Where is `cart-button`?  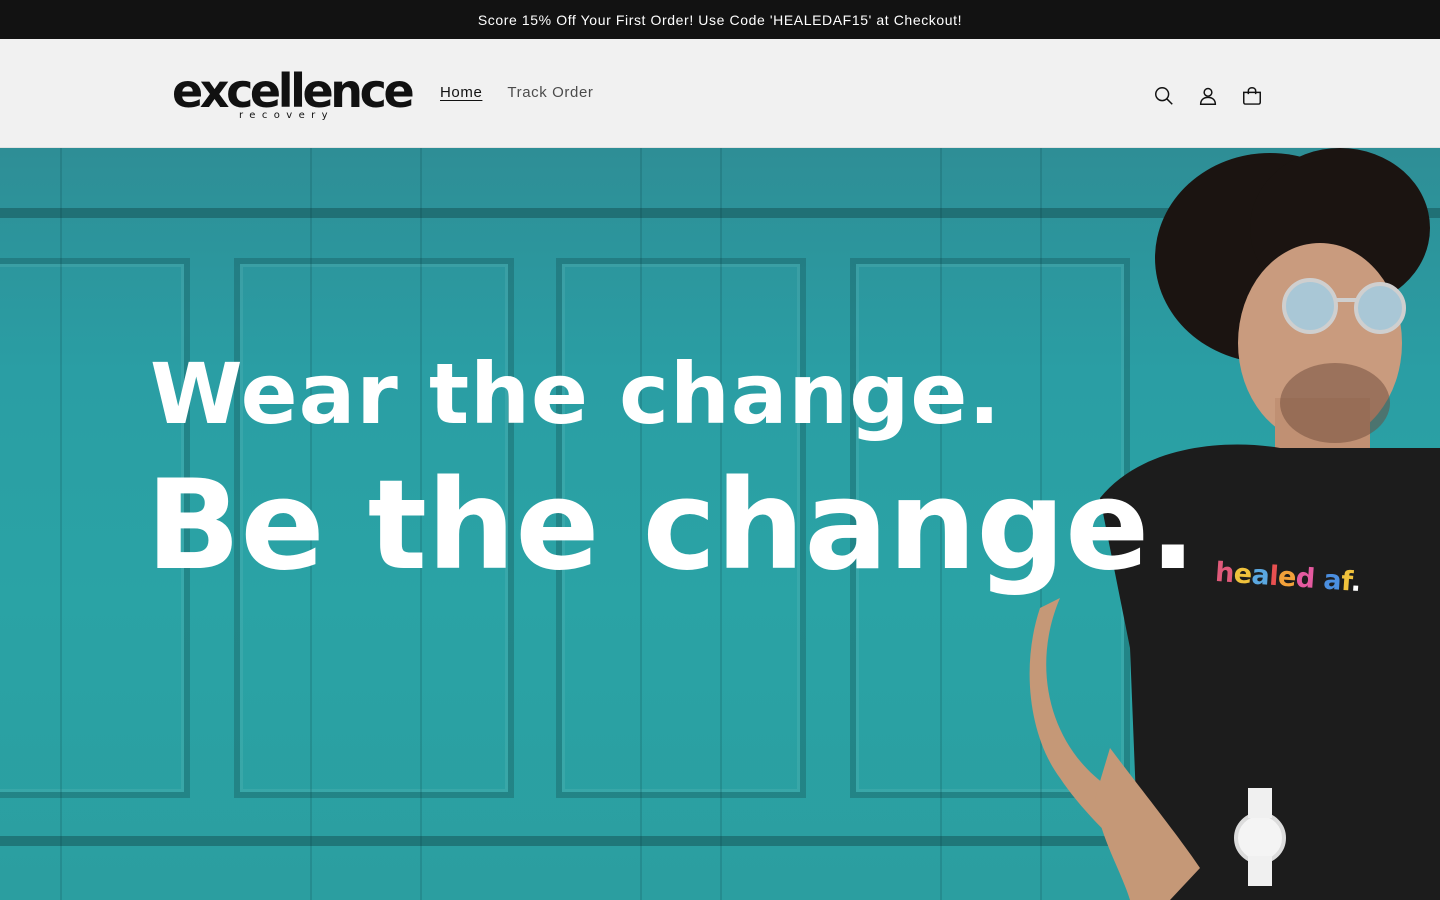
cart-button is located at coordinates (1252, 96).